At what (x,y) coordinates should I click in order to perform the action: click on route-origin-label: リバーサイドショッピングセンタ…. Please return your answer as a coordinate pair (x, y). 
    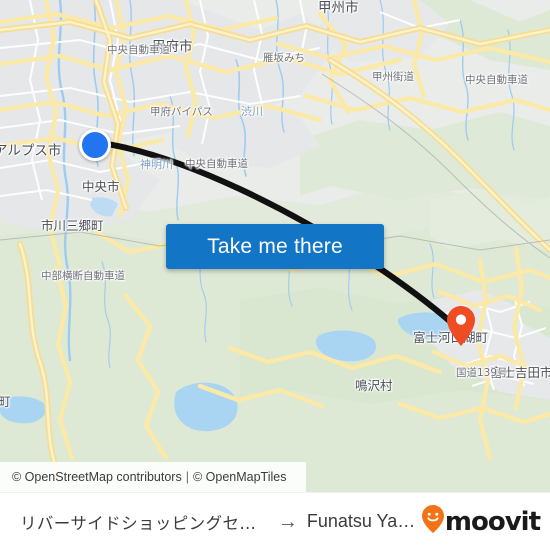
    Looking at the image, I should click on (146, 523).